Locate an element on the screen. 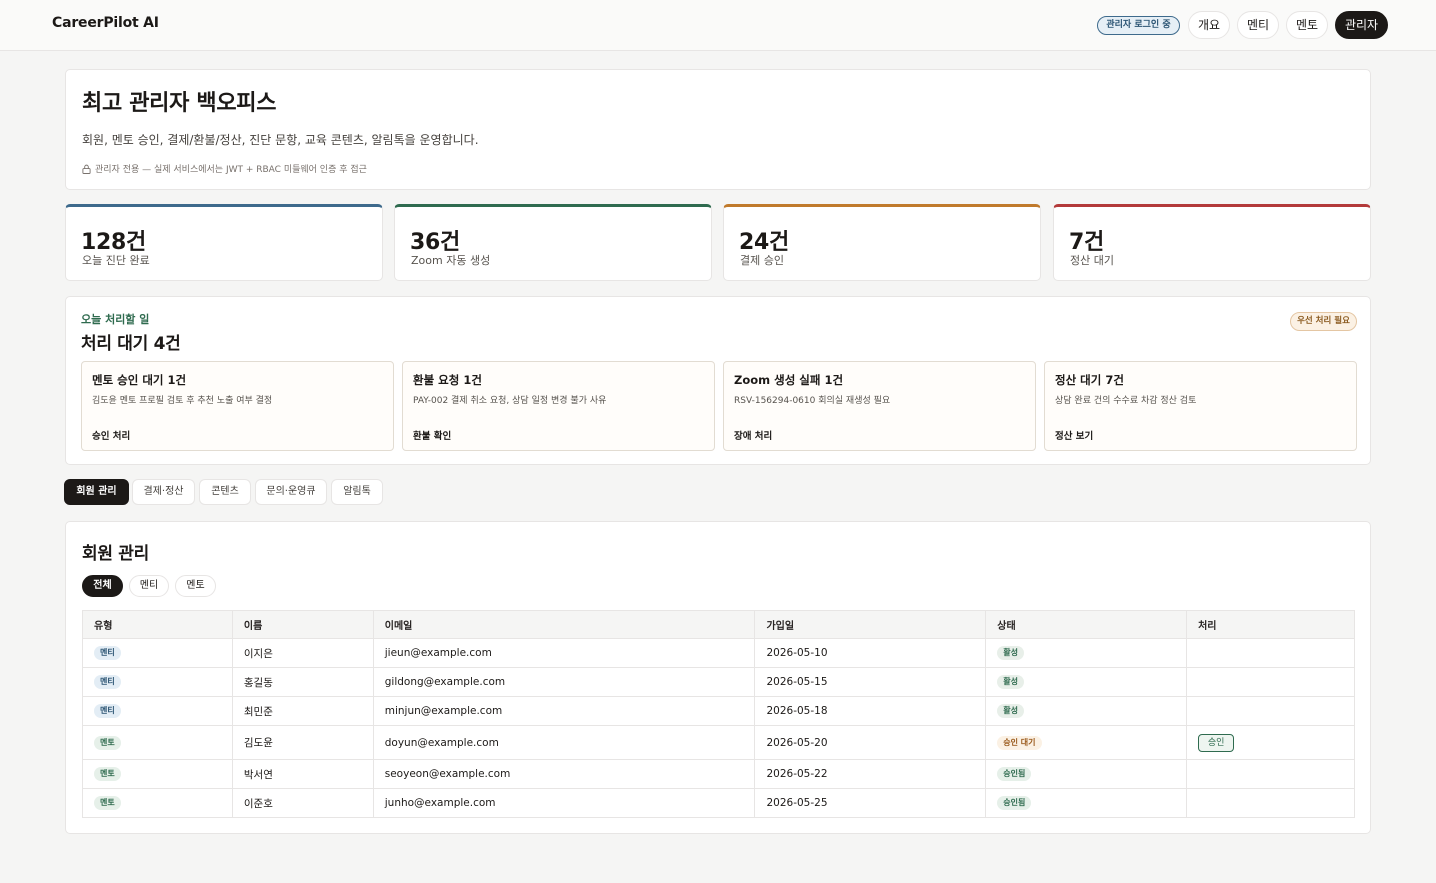  table-row: 멘토 이준호 junho@example.com 2026-05-25 승인됨 is located at coordinates (718, 803).